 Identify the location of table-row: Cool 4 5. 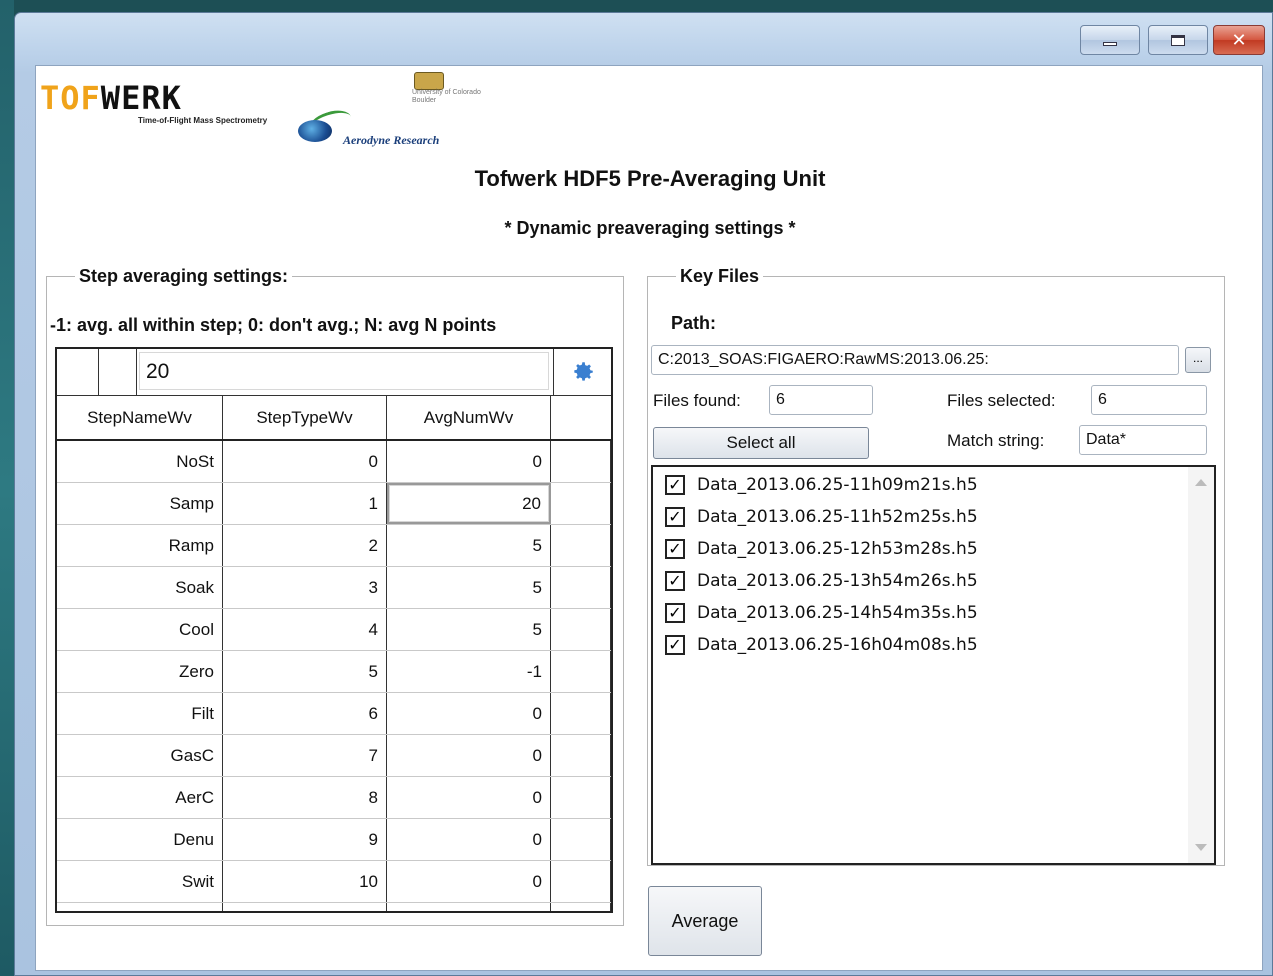
(334, 630).